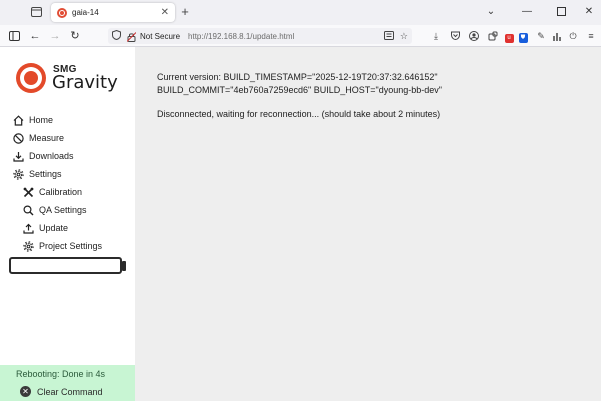 The width and height of the screenshot is (601, 401). Describe the element at coordinates (36, 12) in the screenshot. I see `tab-overview-icon` at that location.